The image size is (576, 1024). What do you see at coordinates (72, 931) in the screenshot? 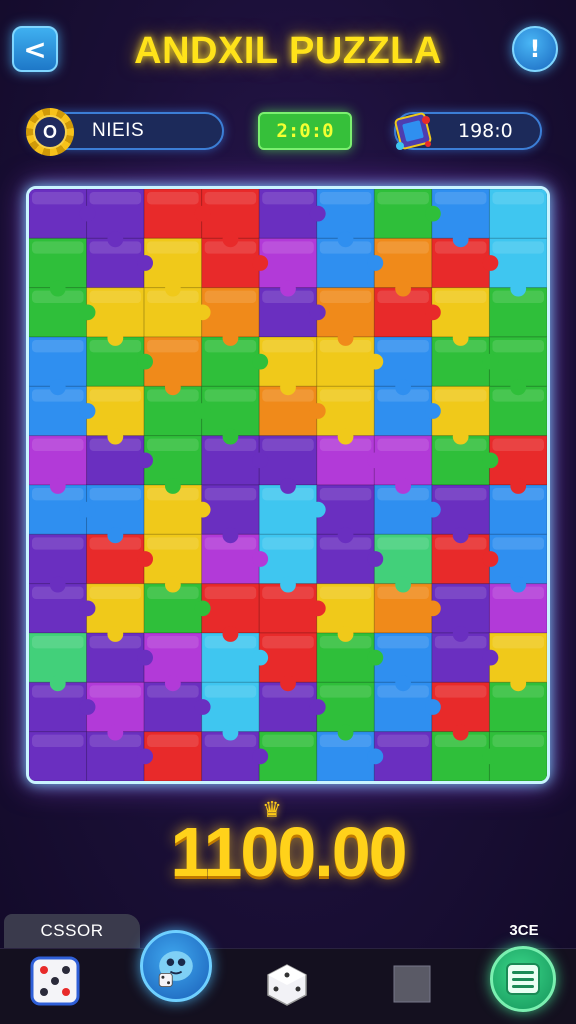
I see `cursor-tab-label: CSSOR` at bounding box center [72, 931].